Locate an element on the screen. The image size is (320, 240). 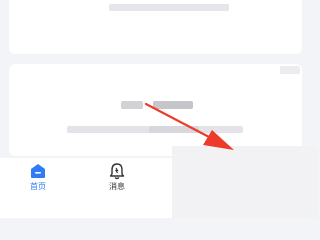
annotation-arrow is located at coordinates (189, 126).